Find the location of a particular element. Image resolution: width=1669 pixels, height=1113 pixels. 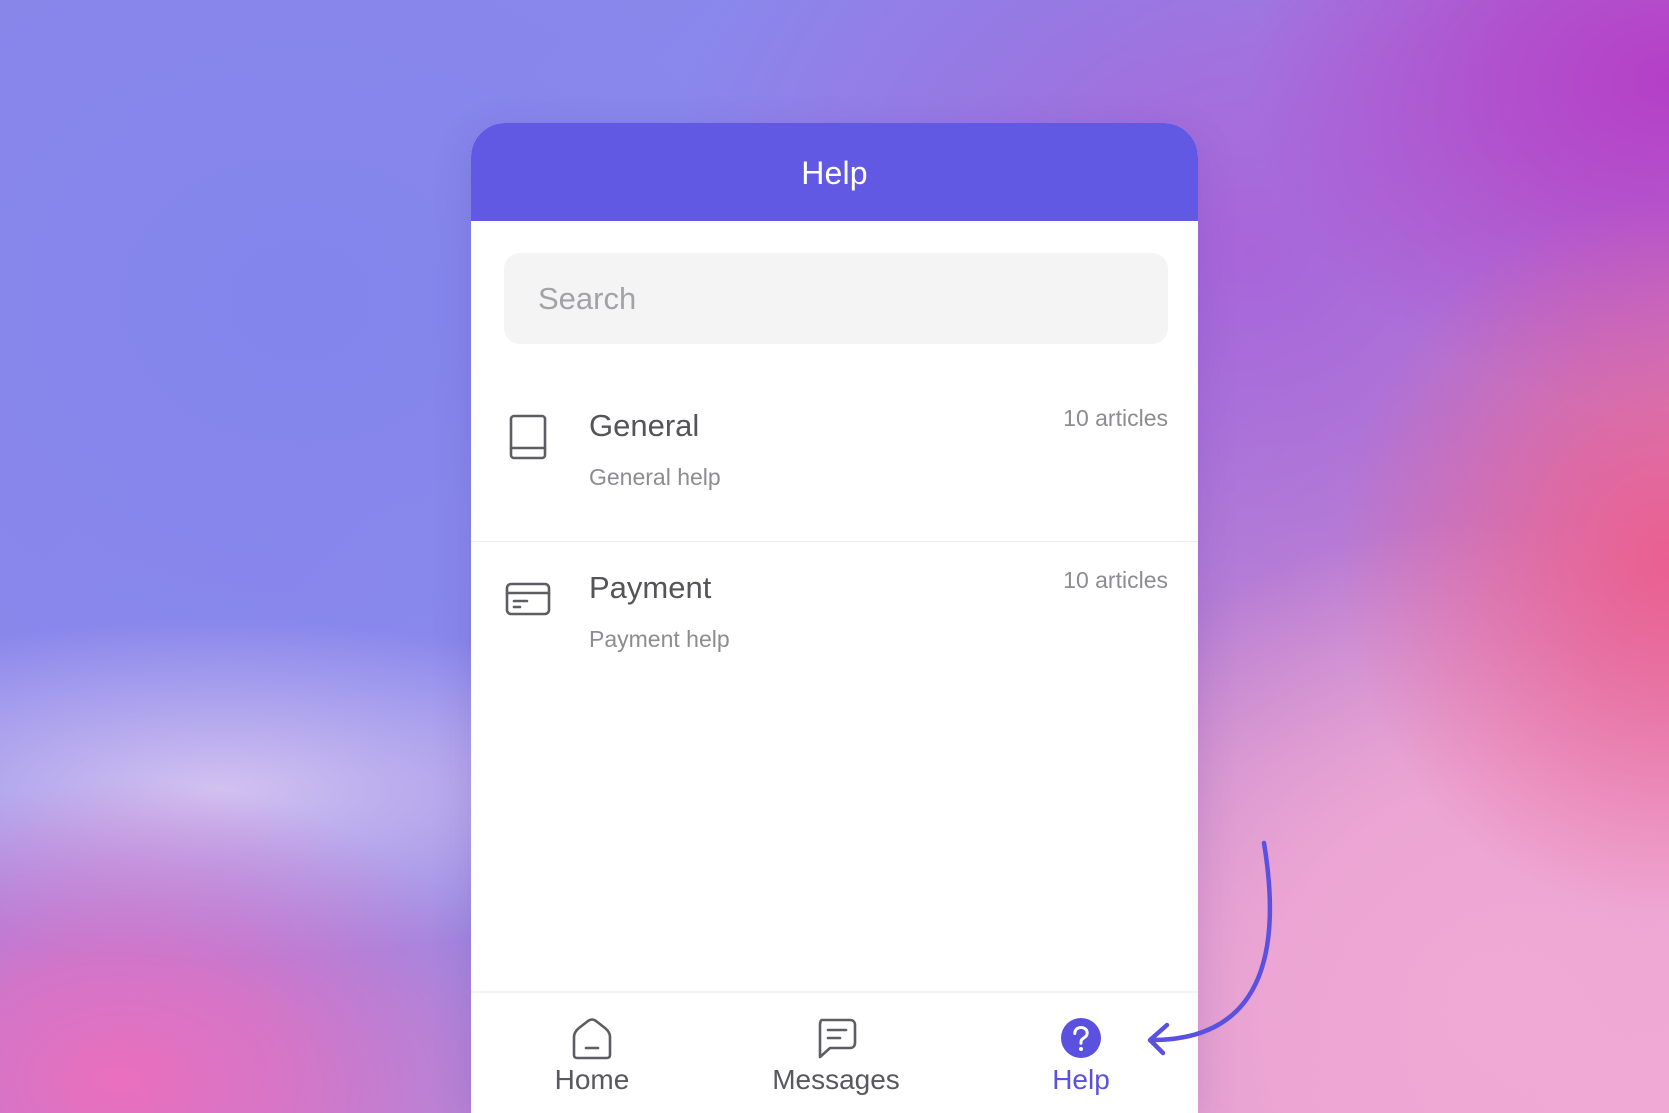

nav-tab-help: Help is located at coordinates (1081, 1053).